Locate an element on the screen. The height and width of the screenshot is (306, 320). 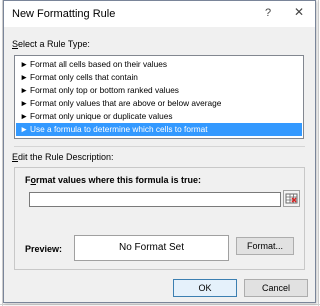
edit-rule-description-label: Edit the Rule Description: is located at coordinates (63, 157).